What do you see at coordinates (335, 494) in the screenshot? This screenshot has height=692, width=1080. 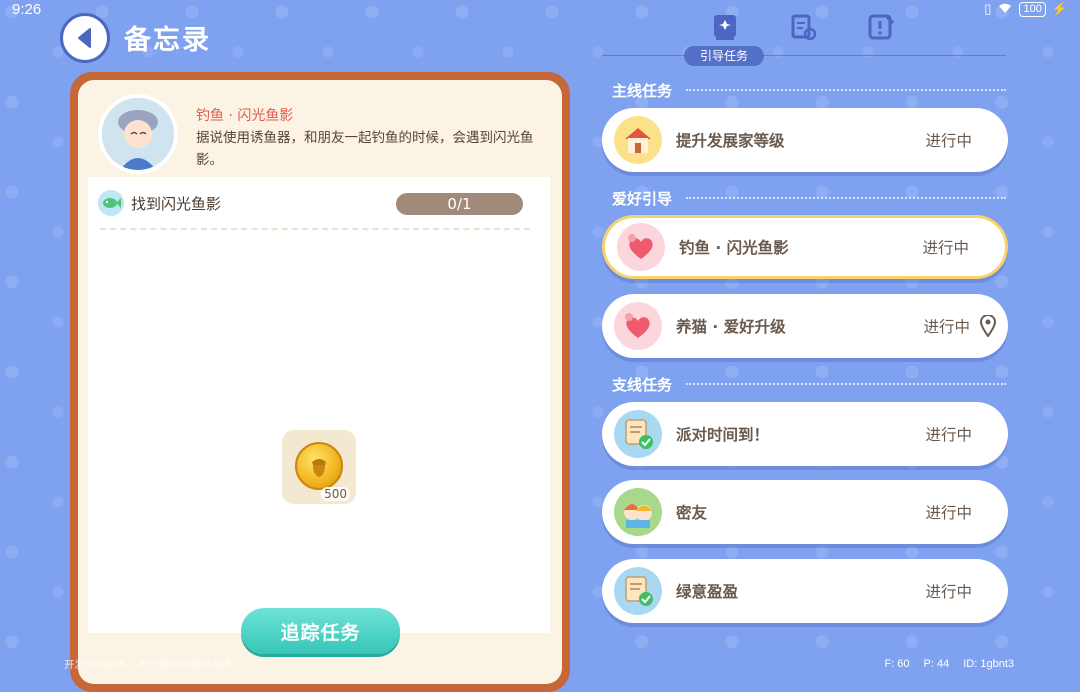 I see `reward-count: 500` at bounding box center [335, 494].